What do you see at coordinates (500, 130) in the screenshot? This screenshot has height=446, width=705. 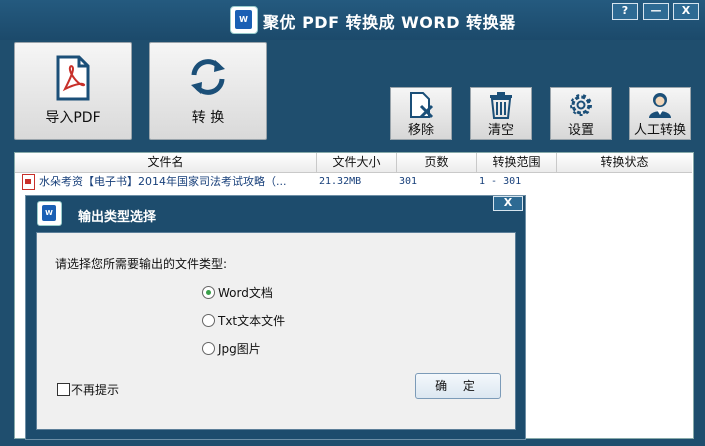 I see `clear-label: 清空` at bounding box center [500, 130].